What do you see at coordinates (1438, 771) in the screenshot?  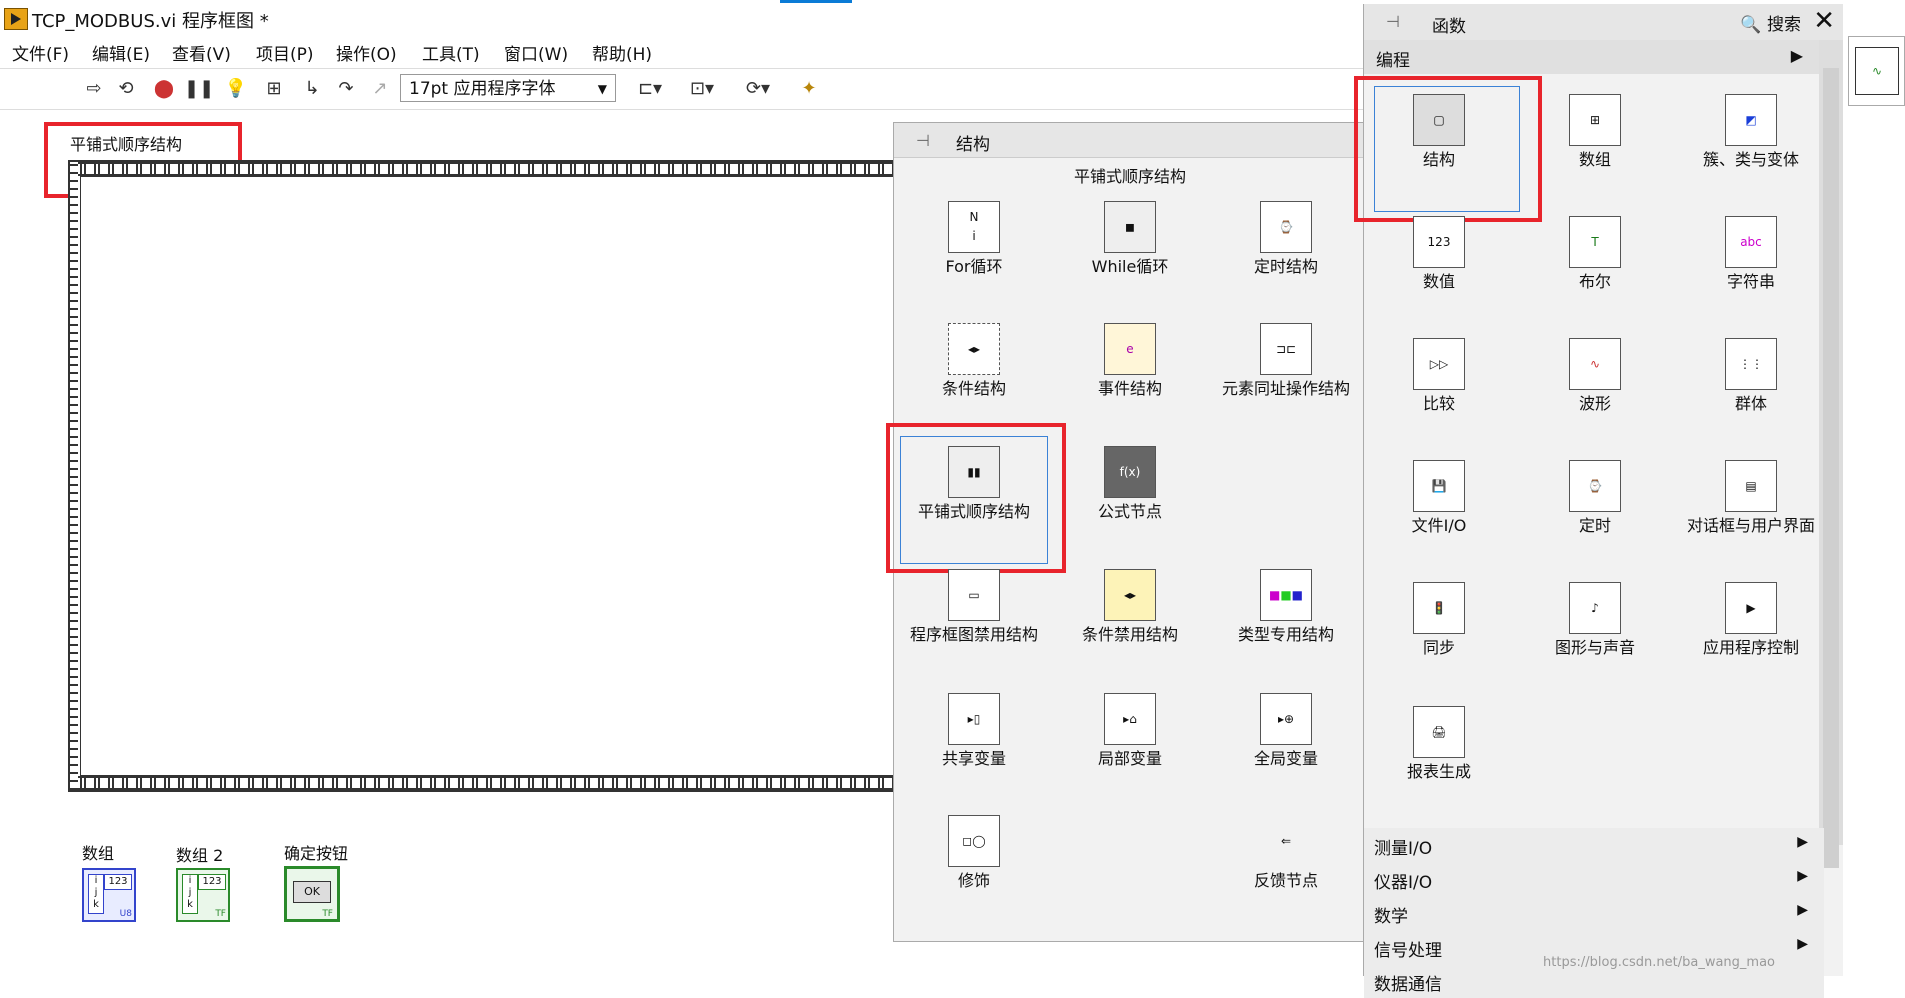 I see `item-label: 报表生成` at bounding box center [1438, 771].